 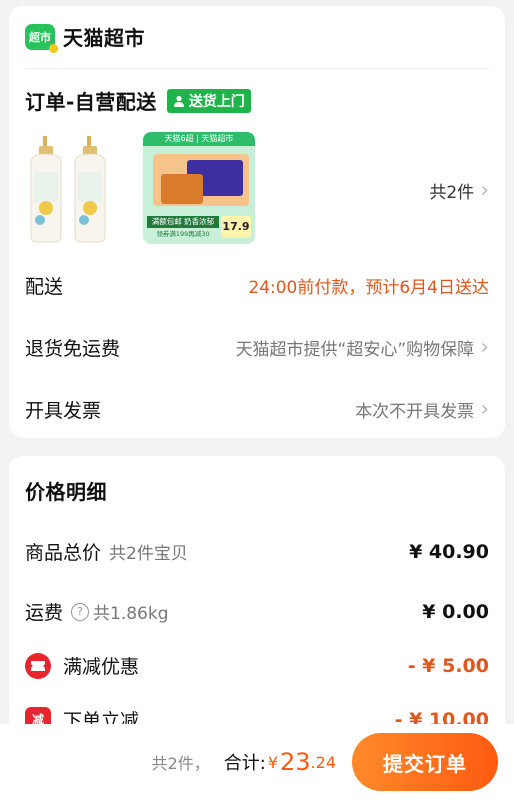 I want to click on order-title: 订单-自营配送, so click(x=91, y=102).